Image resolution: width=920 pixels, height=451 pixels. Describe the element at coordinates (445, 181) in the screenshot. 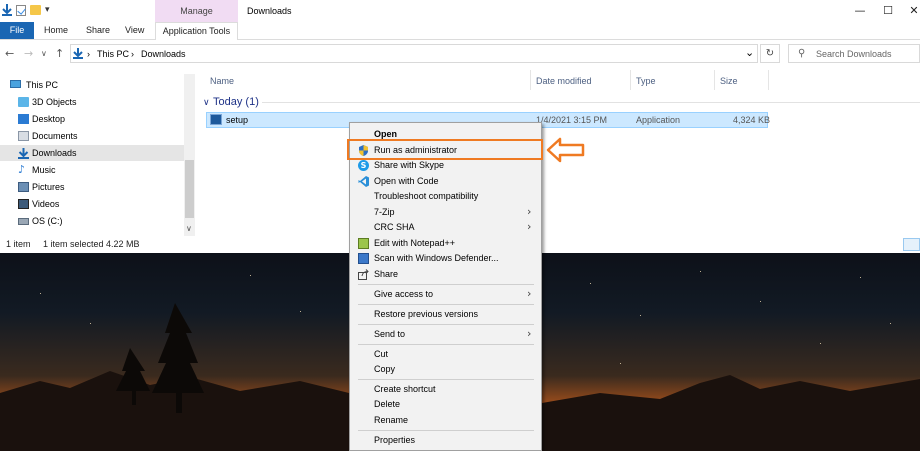

I see `menu-item-open-with-code: Open with Code` at that location.